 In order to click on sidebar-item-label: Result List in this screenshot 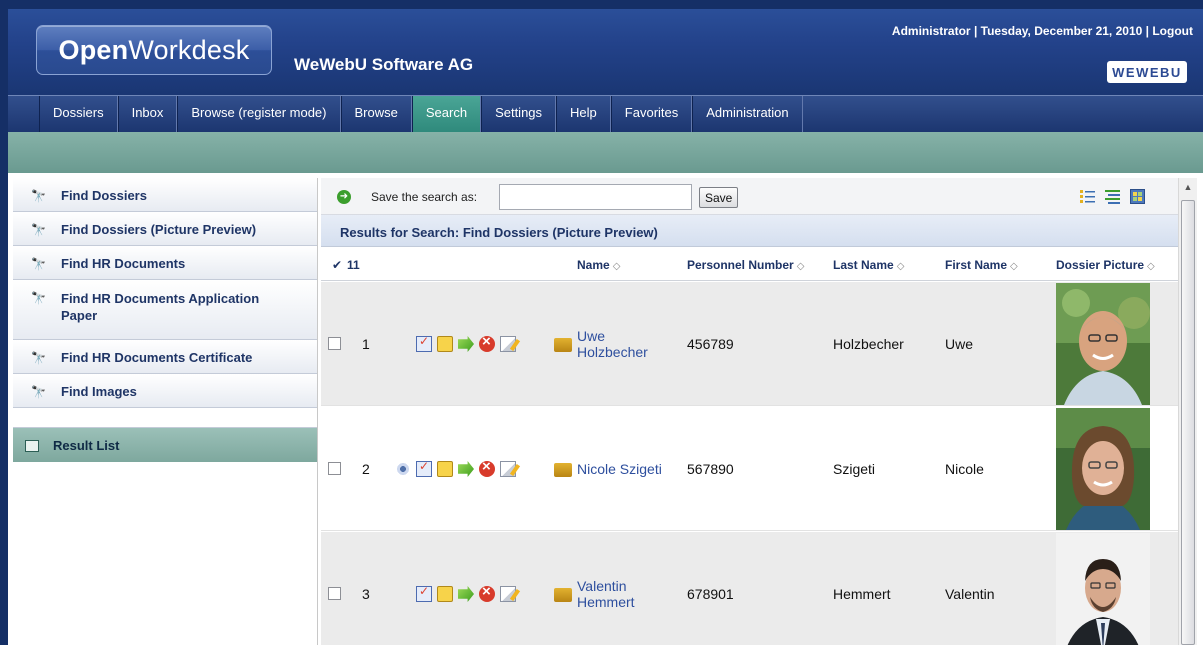, I will do `click(86, 445)`.